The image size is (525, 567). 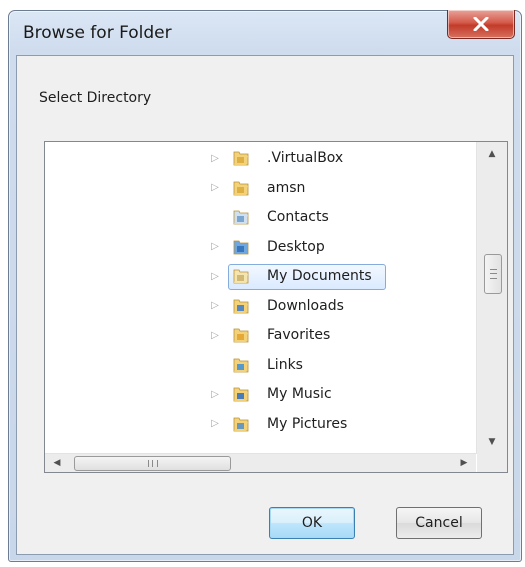 I want to click on tree-item: ▷ Downloads, so click(x=260, y=306).